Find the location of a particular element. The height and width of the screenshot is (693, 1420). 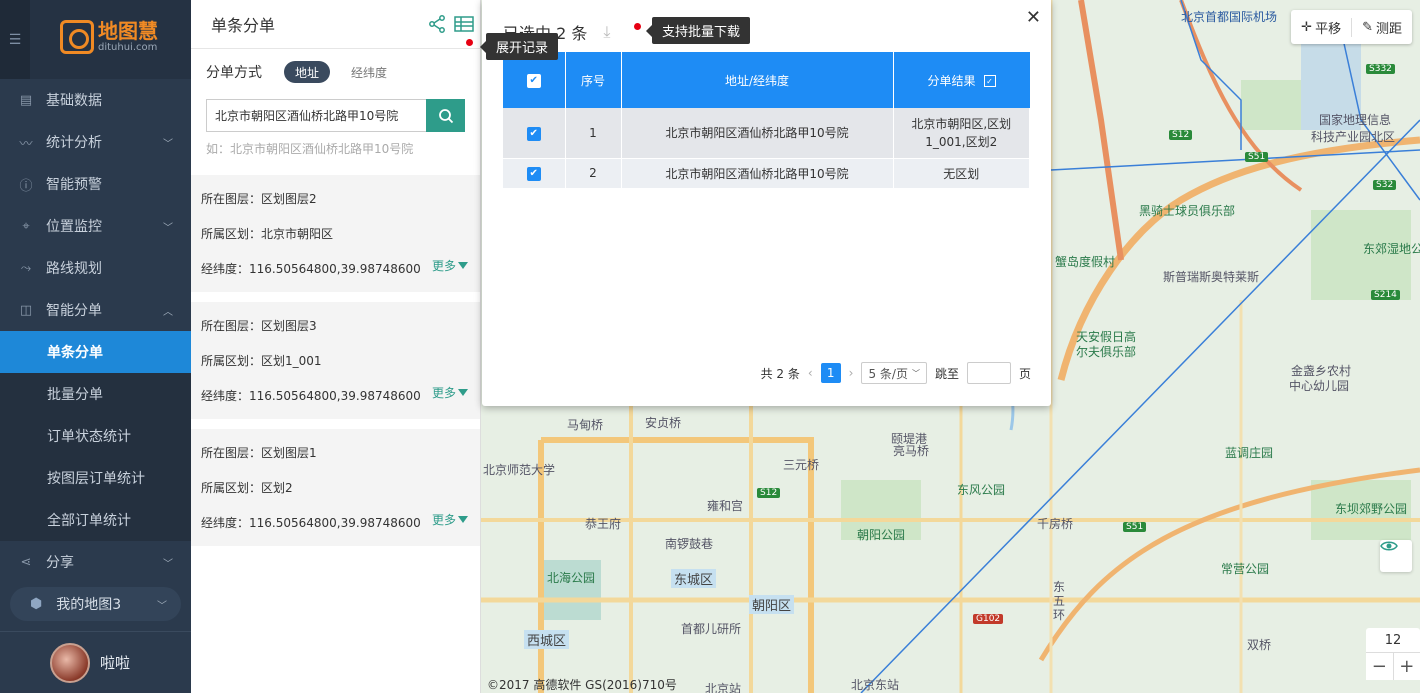

sidebar-item-smart-dispatch: ◫ 智能分单 ︿ is located at coordinates (95, 310).